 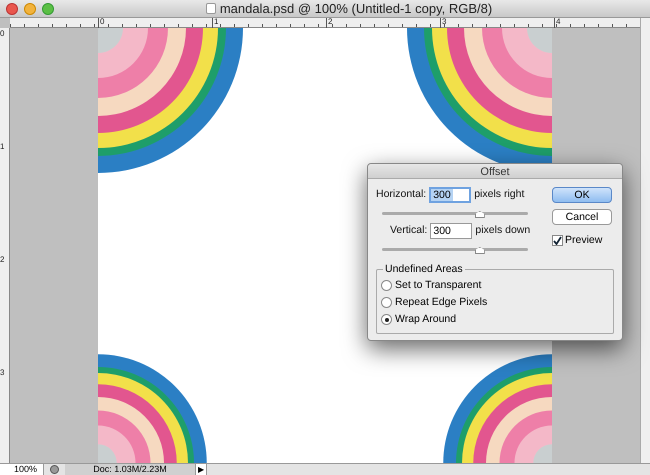 What do you see at coordinates (582, 217) in the screenshot?
I see `dialog-button: Cancel` at bounding box center [582, 217].